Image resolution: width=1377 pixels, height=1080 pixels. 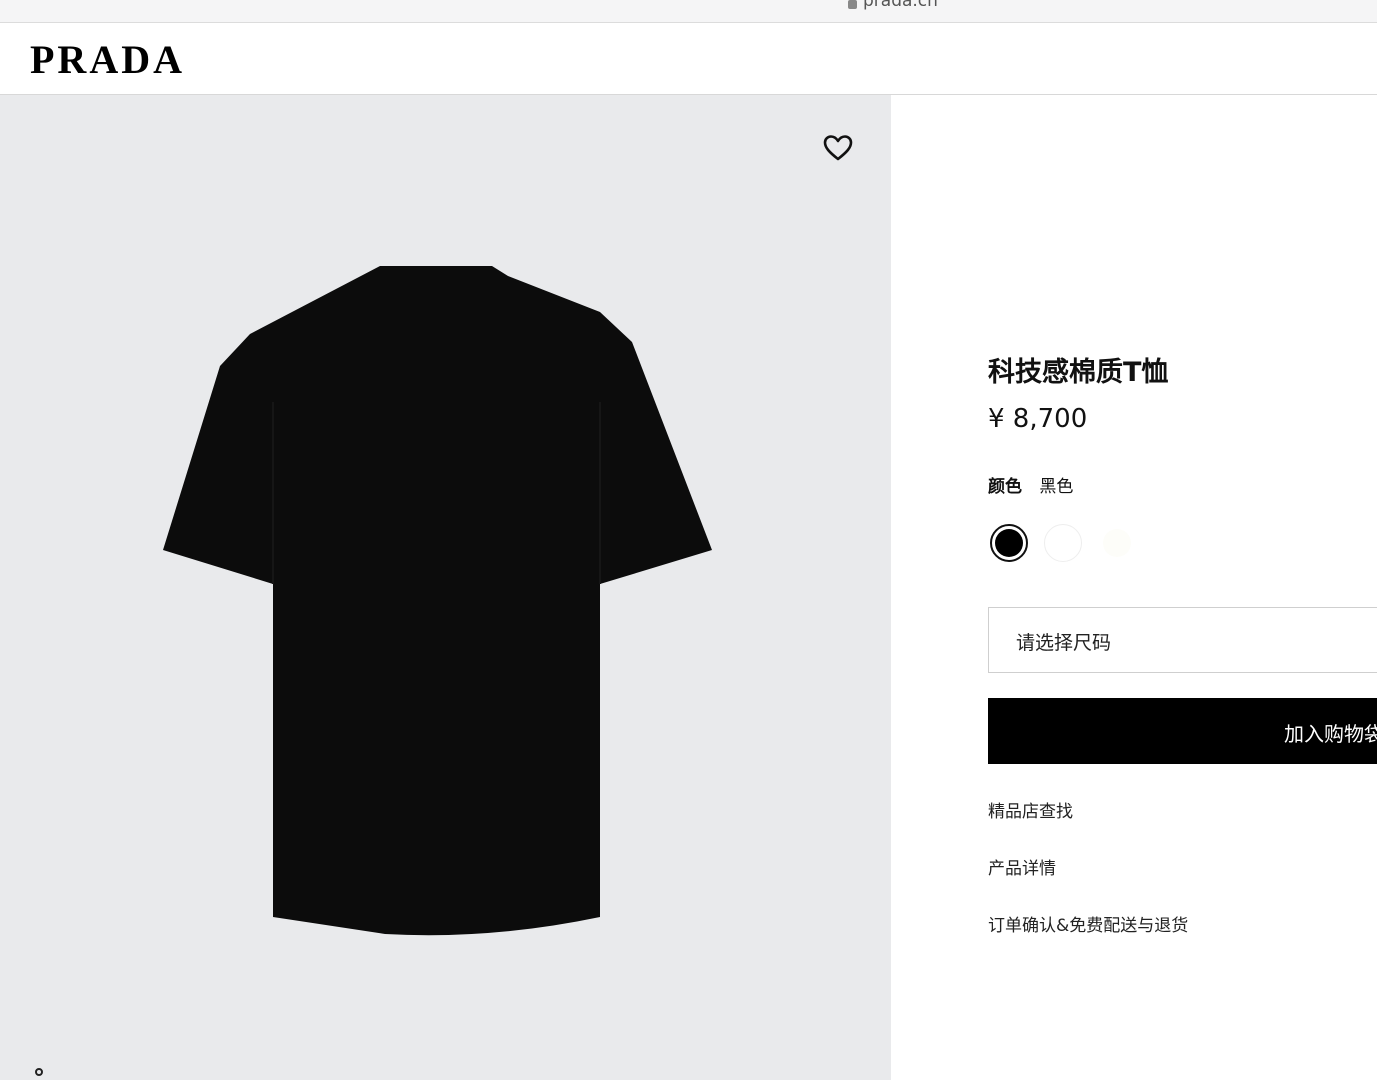 What do you see at coordinates (900, 5) in the screenshot?
I see `url-text: prada.cn` at bounding box center [900, 5].